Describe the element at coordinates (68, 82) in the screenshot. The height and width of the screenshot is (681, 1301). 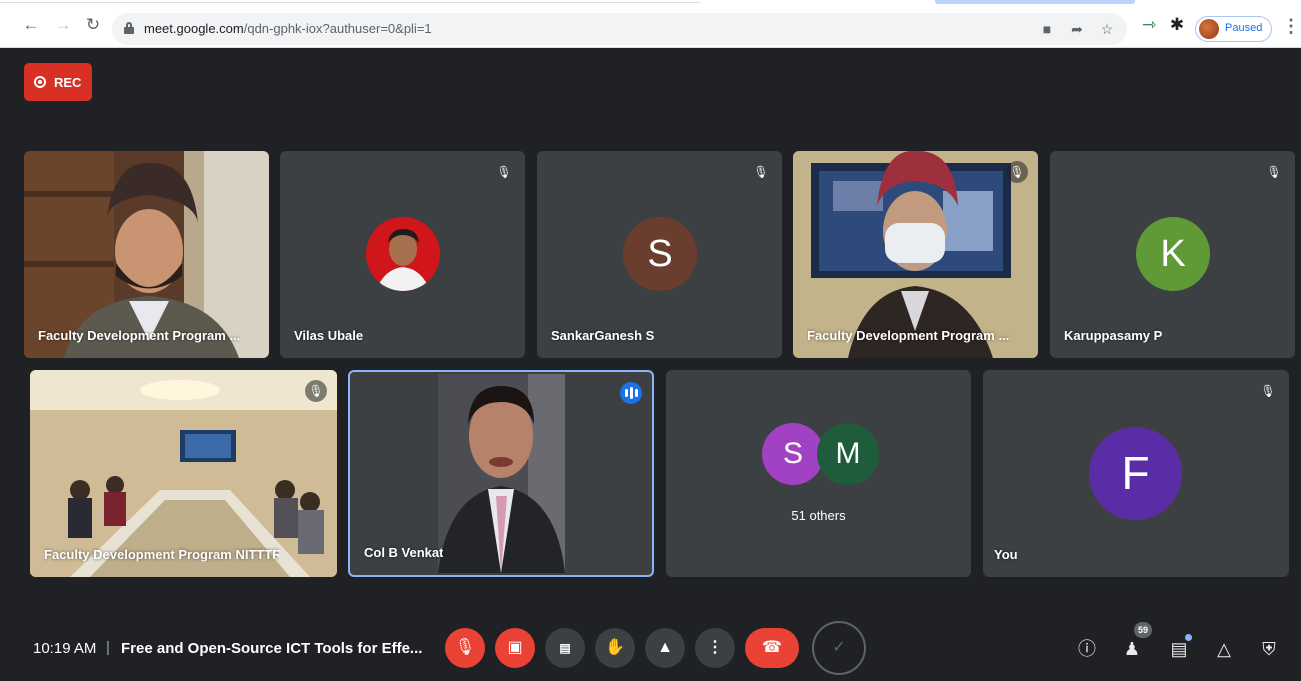
I see `recording-label: REC` at that location.